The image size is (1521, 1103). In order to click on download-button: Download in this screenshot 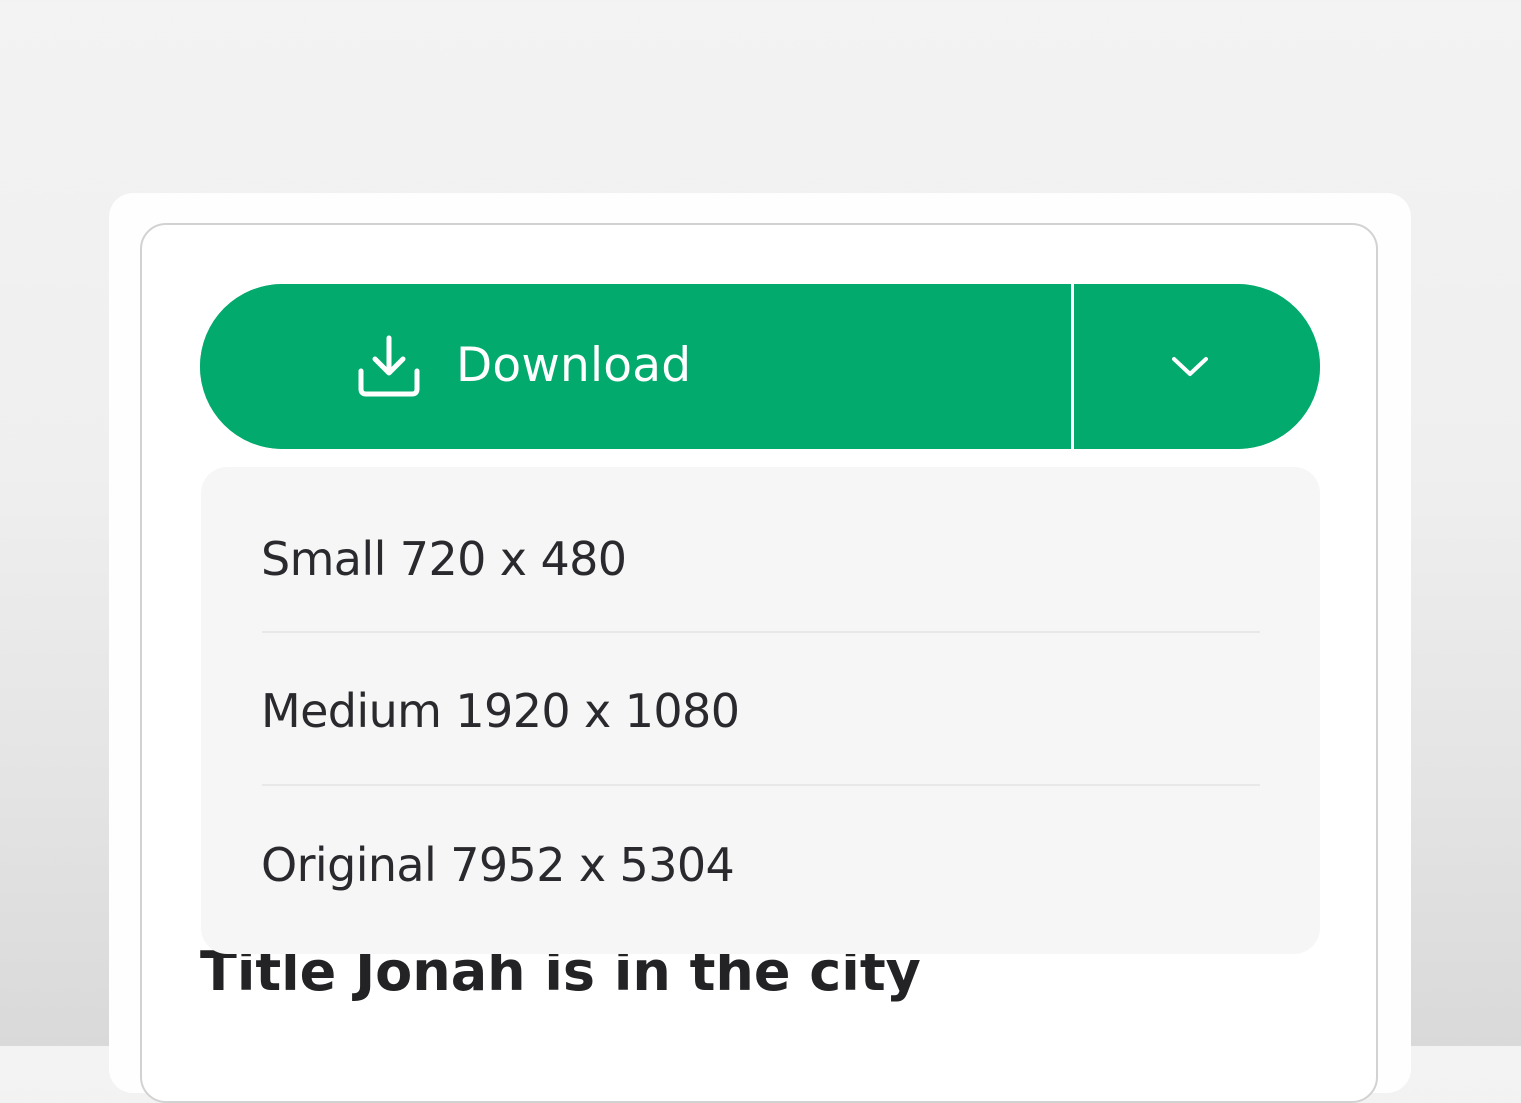, I will do `click(635, 366)`.